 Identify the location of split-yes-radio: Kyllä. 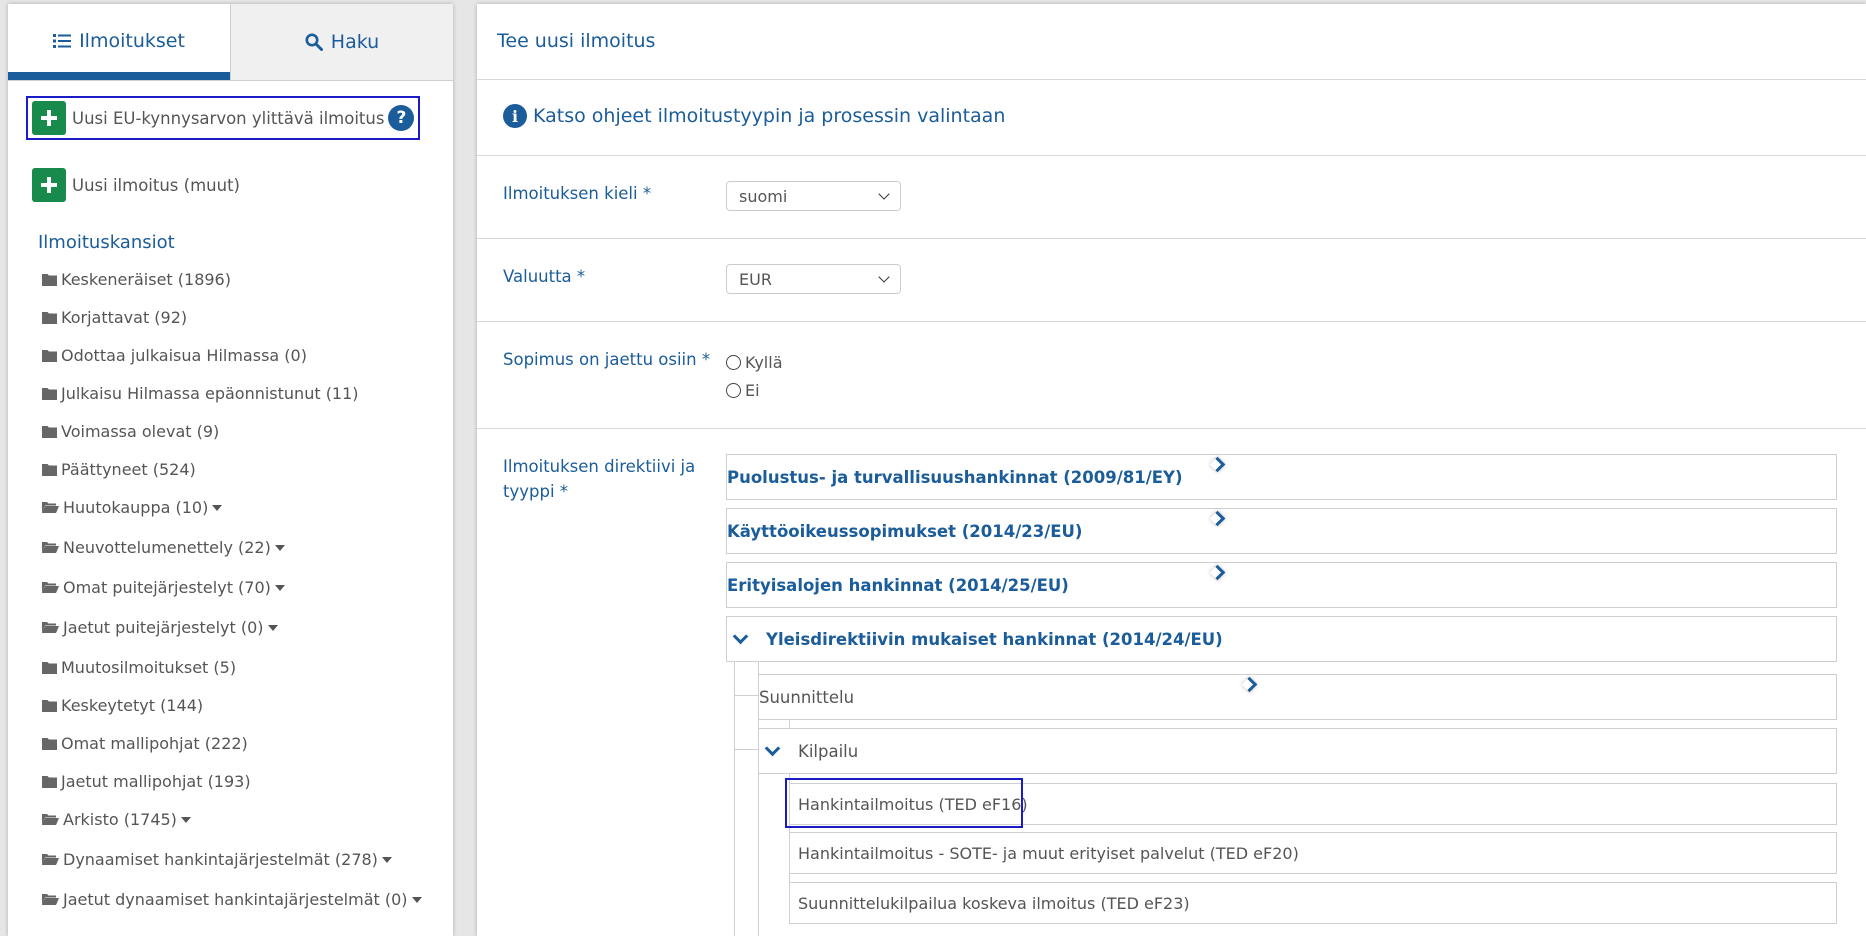
(754, 362).